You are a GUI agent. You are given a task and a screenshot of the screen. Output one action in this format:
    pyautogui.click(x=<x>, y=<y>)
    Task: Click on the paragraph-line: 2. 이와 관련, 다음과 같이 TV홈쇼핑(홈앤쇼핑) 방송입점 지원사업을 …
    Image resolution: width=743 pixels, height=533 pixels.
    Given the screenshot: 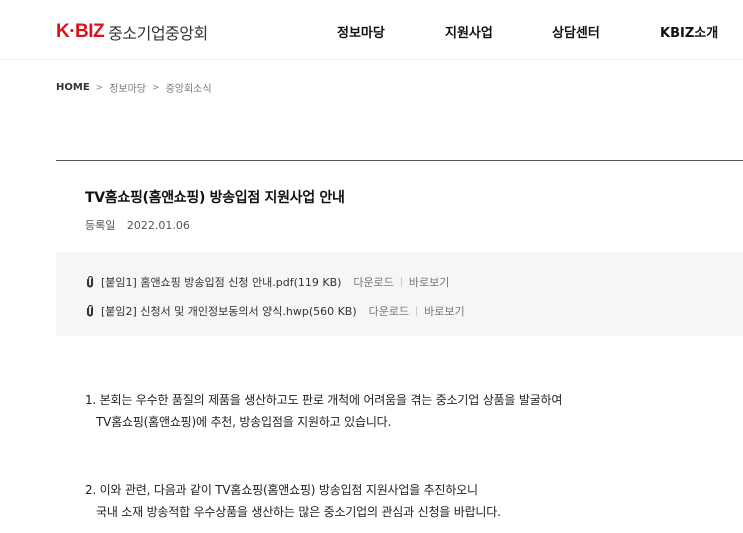 What is the action you would take?
    pyautogui.click(x=281, y=490)
    